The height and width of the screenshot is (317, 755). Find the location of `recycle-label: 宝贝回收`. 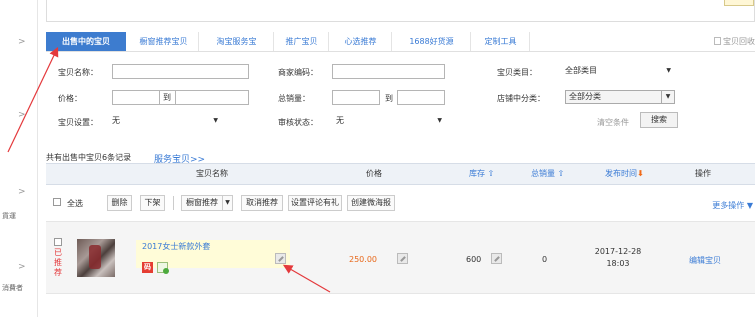

recycle-label: 宝贝回收 is located at coordinates (739, 41).